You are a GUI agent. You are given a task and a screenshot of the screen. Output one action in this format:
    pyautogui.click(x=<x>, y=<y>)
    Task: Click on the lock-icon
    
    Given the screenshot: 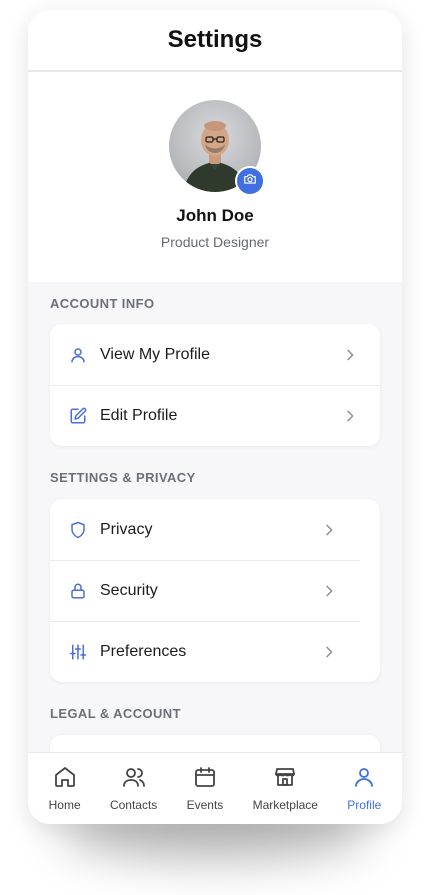 What is the action you would take?
    pyautogui.click(x=78, y=591)
    